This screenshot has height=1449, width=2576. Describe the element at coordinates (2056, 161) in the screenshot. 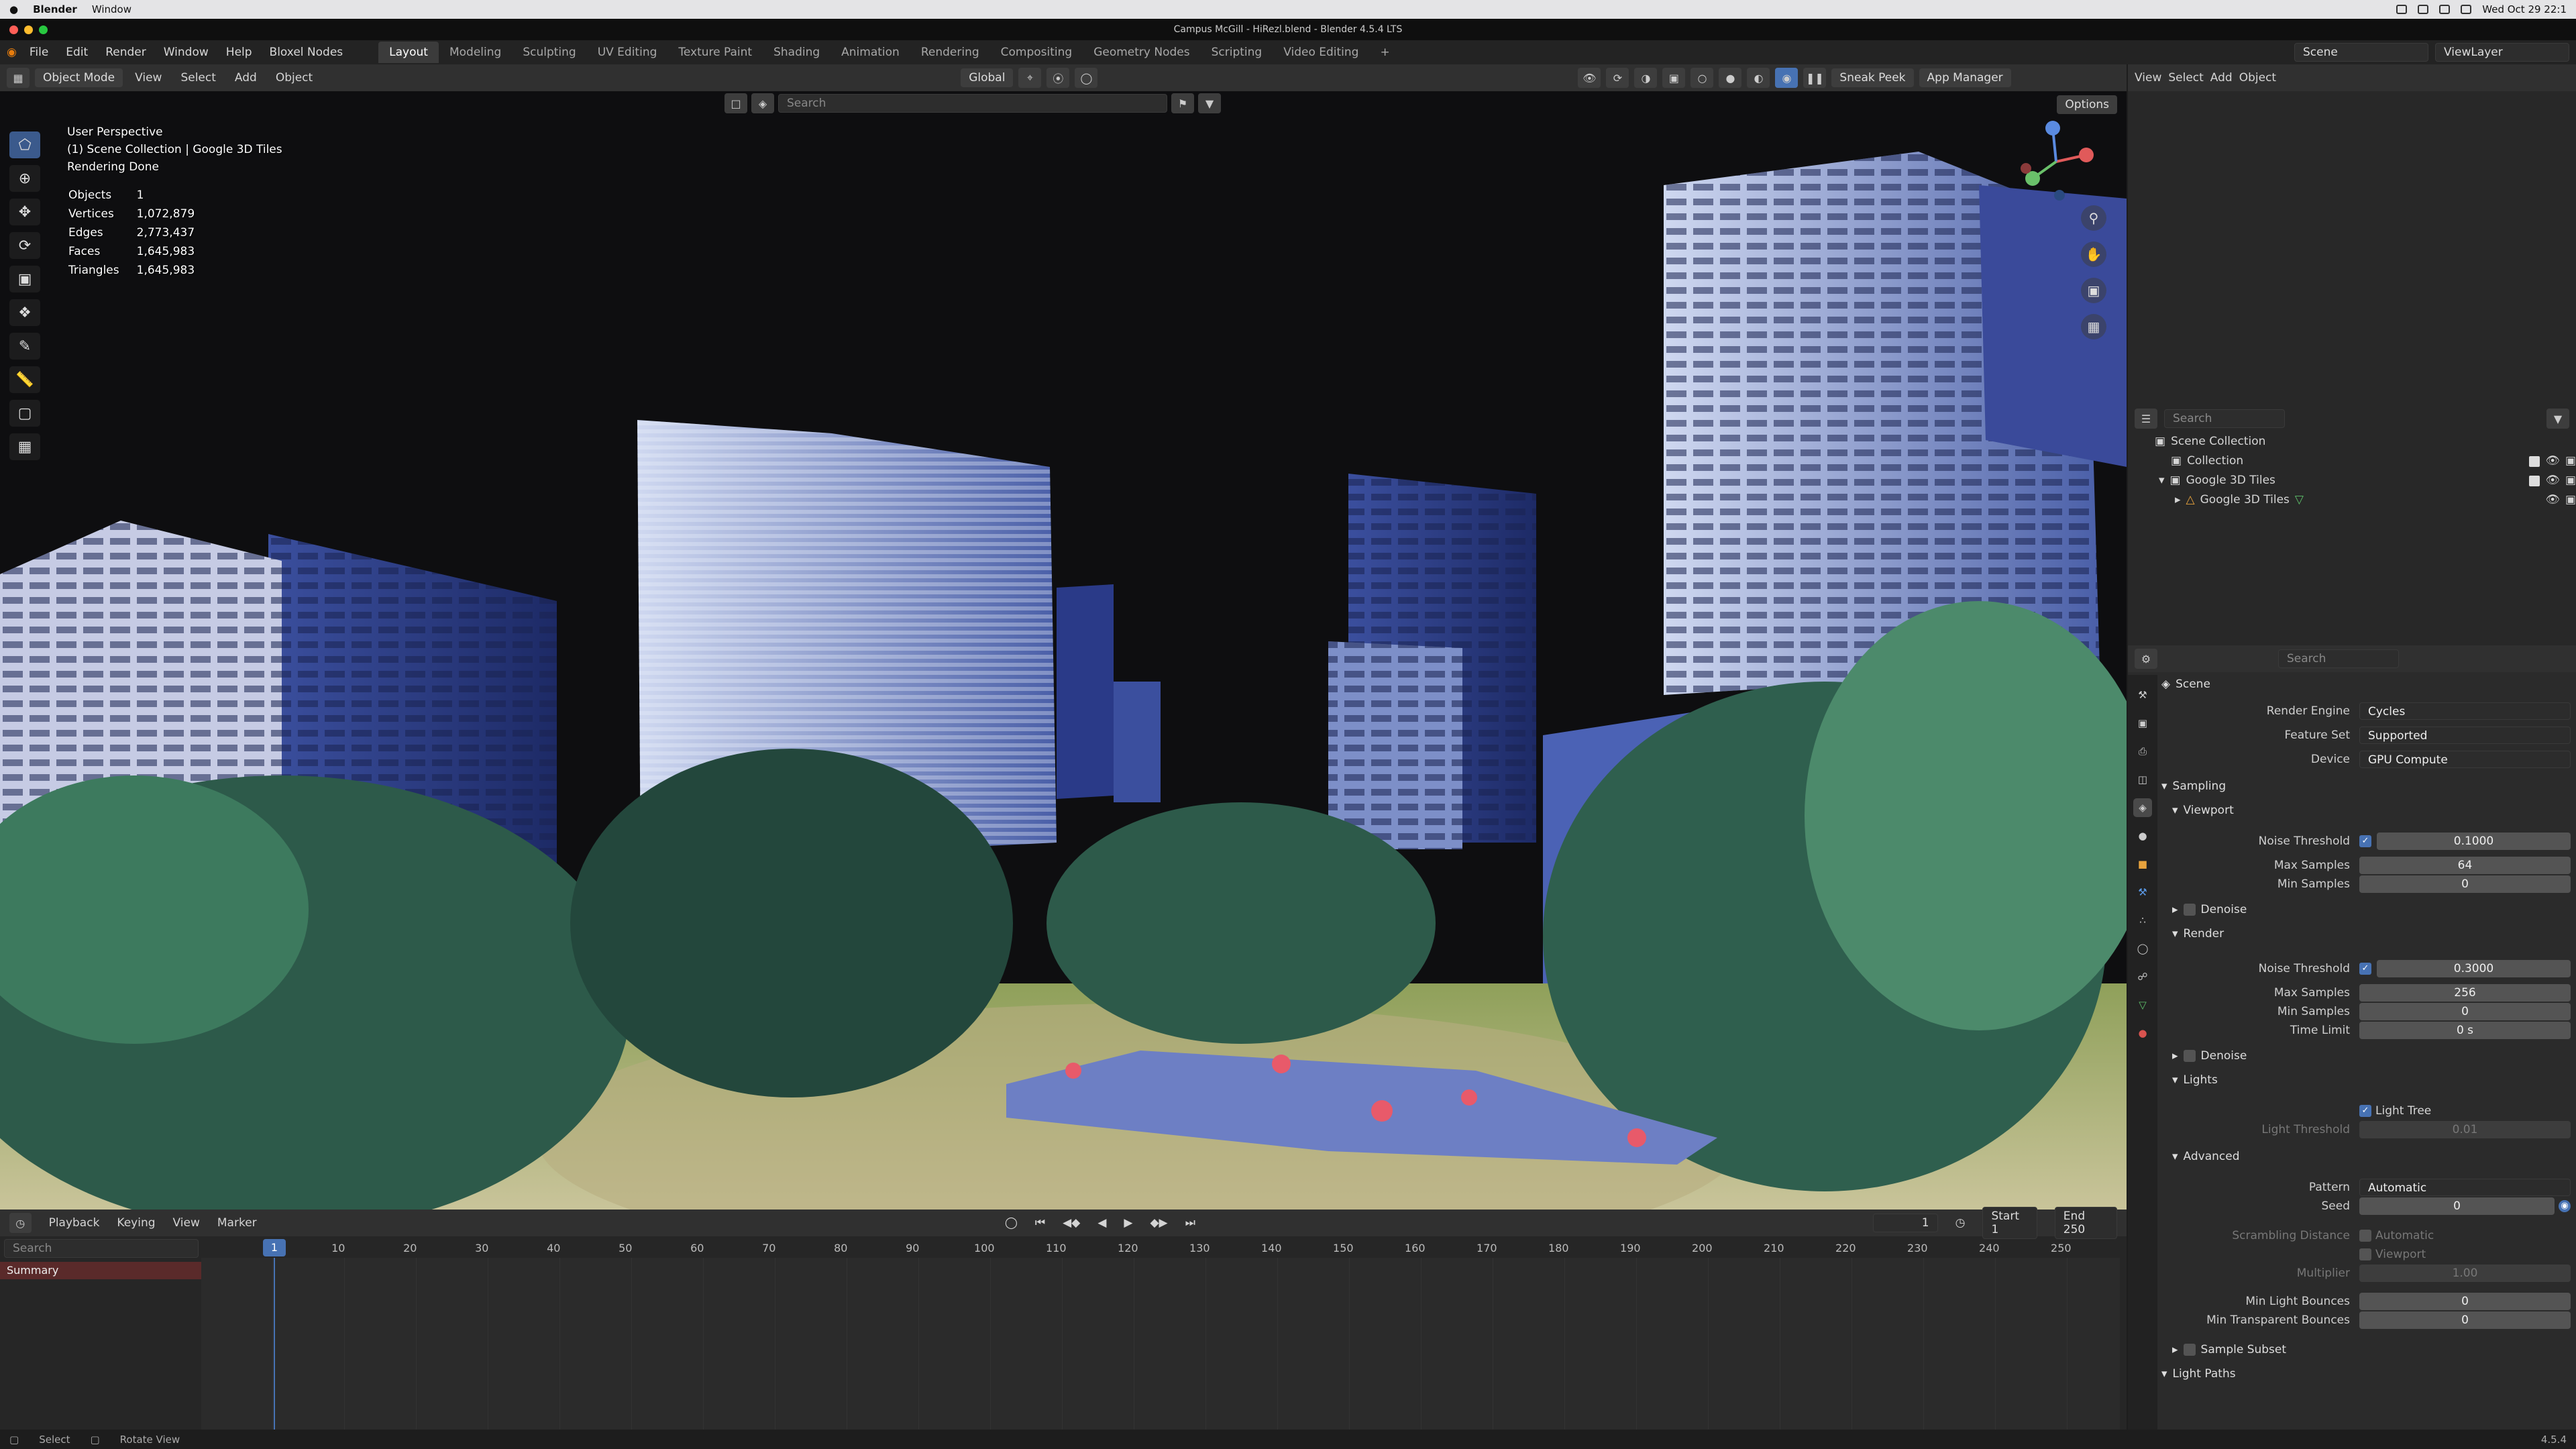

I see `navigation-gizmo` at that location.